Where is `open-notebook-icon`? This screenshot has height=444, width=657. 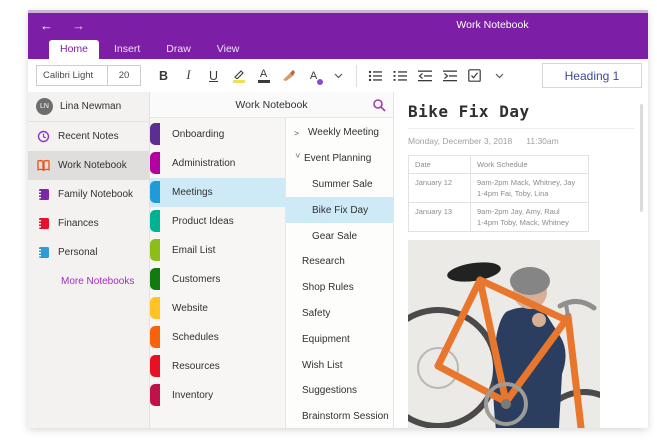 open-notebook-icon is located at coordinates (43, 165).